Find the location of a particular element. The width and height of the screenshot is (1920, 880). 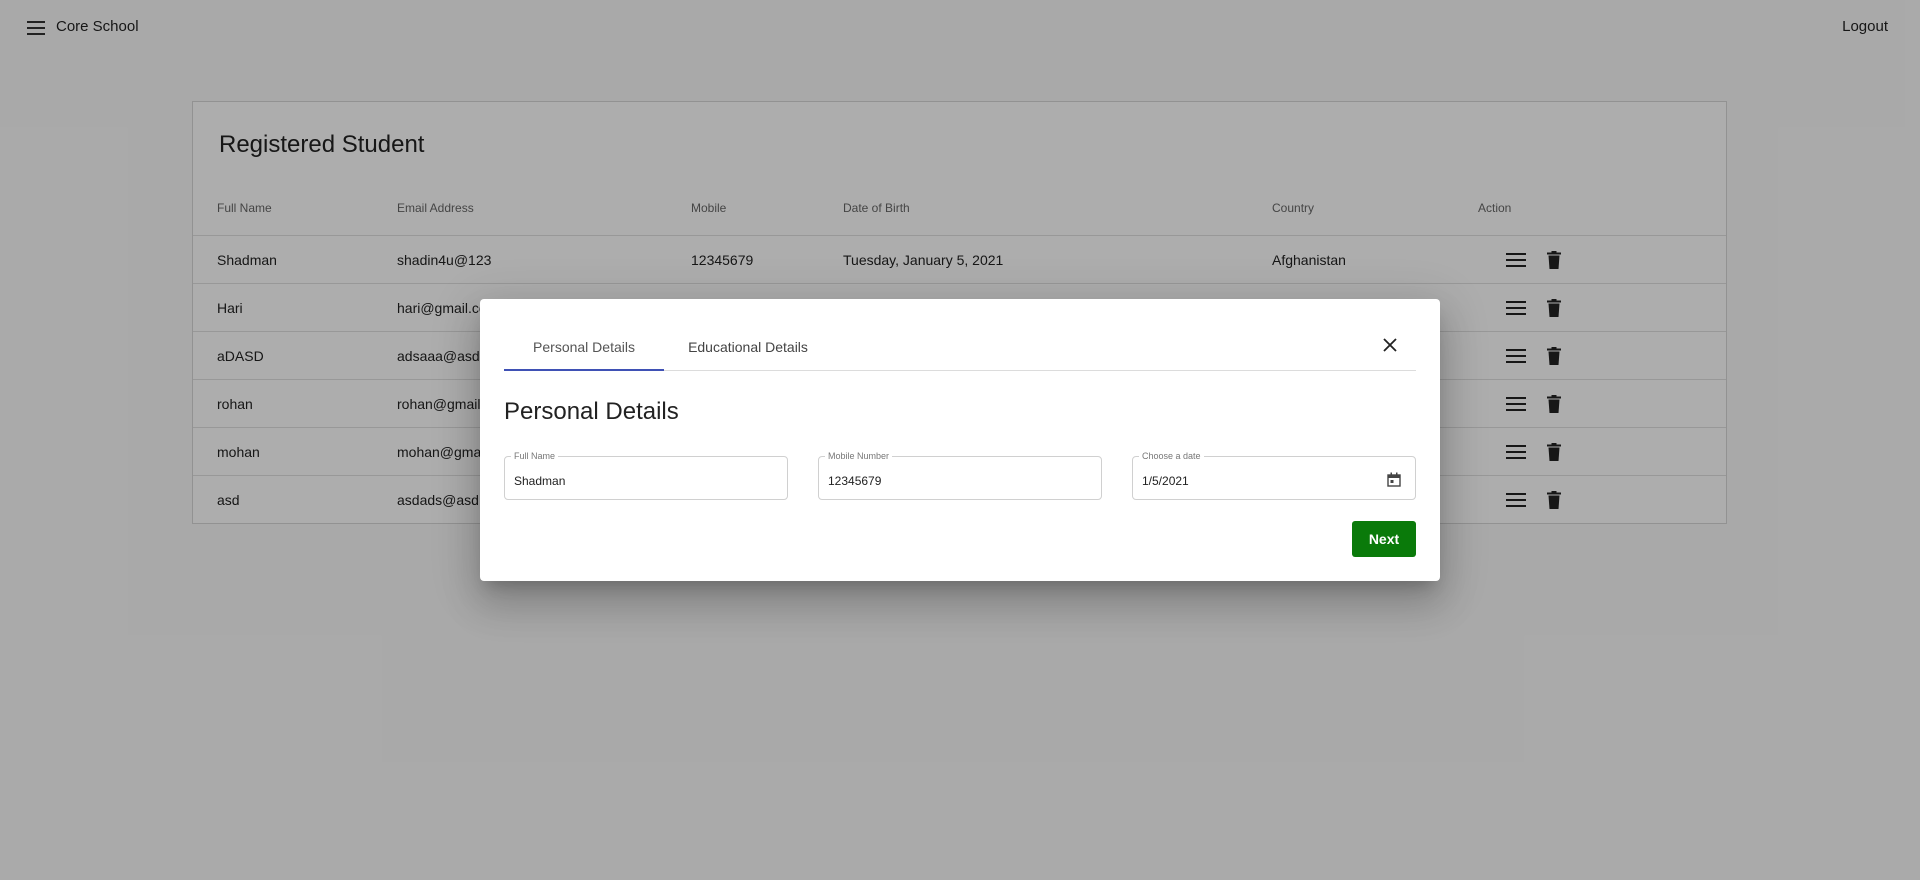

mobile-number-input is located at coordinates (943, 479).